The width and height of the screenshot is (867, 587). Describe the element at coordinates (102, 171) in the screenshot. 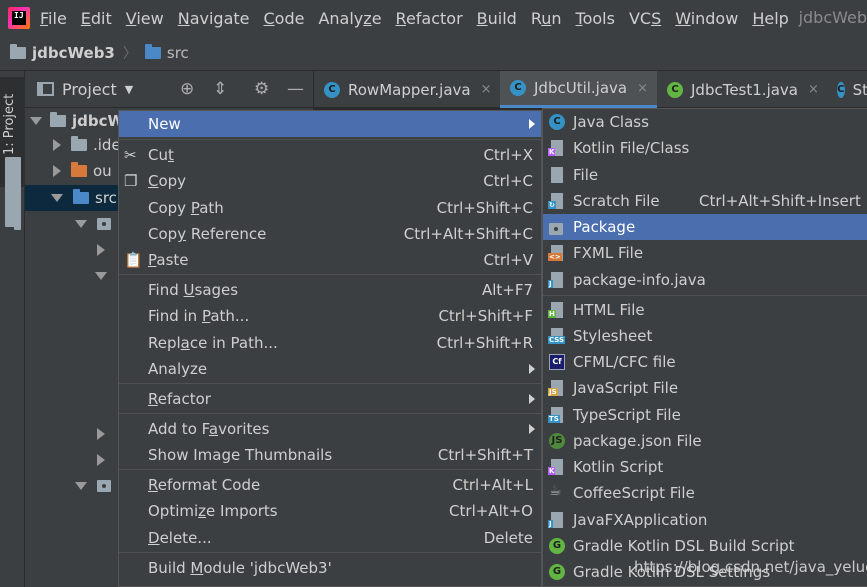

I see `tree-node-label: ou` at that location.